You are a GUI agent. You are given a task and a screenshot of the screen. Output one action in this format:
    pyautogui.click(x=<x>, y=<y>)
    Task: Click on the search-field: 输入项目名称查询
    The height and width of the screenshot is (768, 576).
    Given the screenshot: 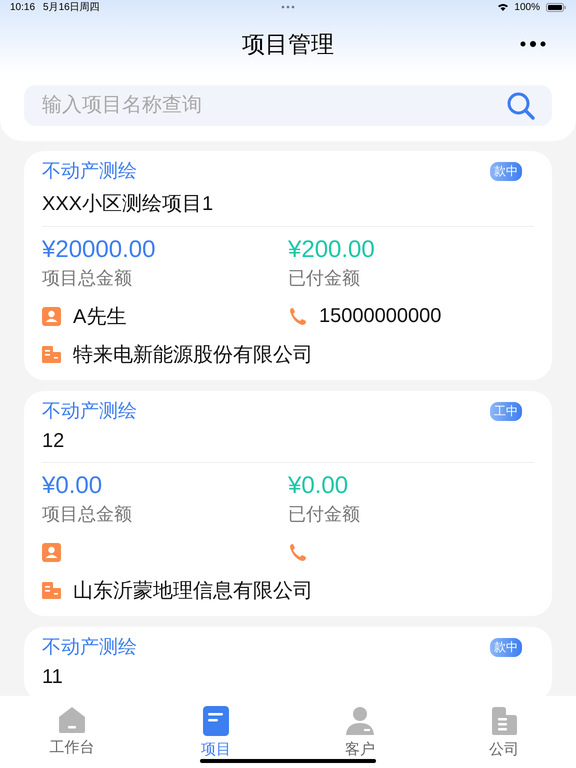 What is the action you would take?
    pyautogui.click(x=288, y=105)
    